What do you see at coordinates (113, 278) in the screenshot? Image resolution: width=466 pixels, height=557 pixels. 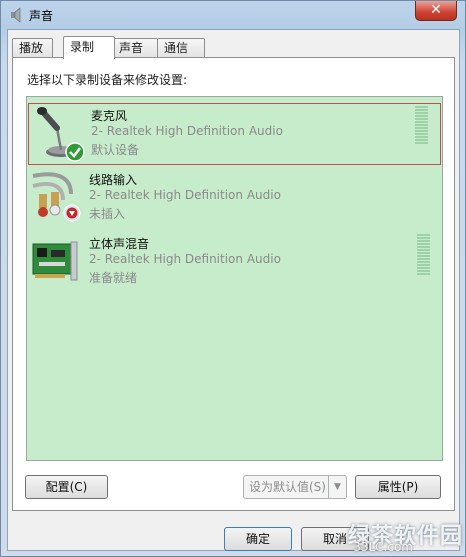 I see `device-status: 准备就绪` at bounding box center [113, 278].